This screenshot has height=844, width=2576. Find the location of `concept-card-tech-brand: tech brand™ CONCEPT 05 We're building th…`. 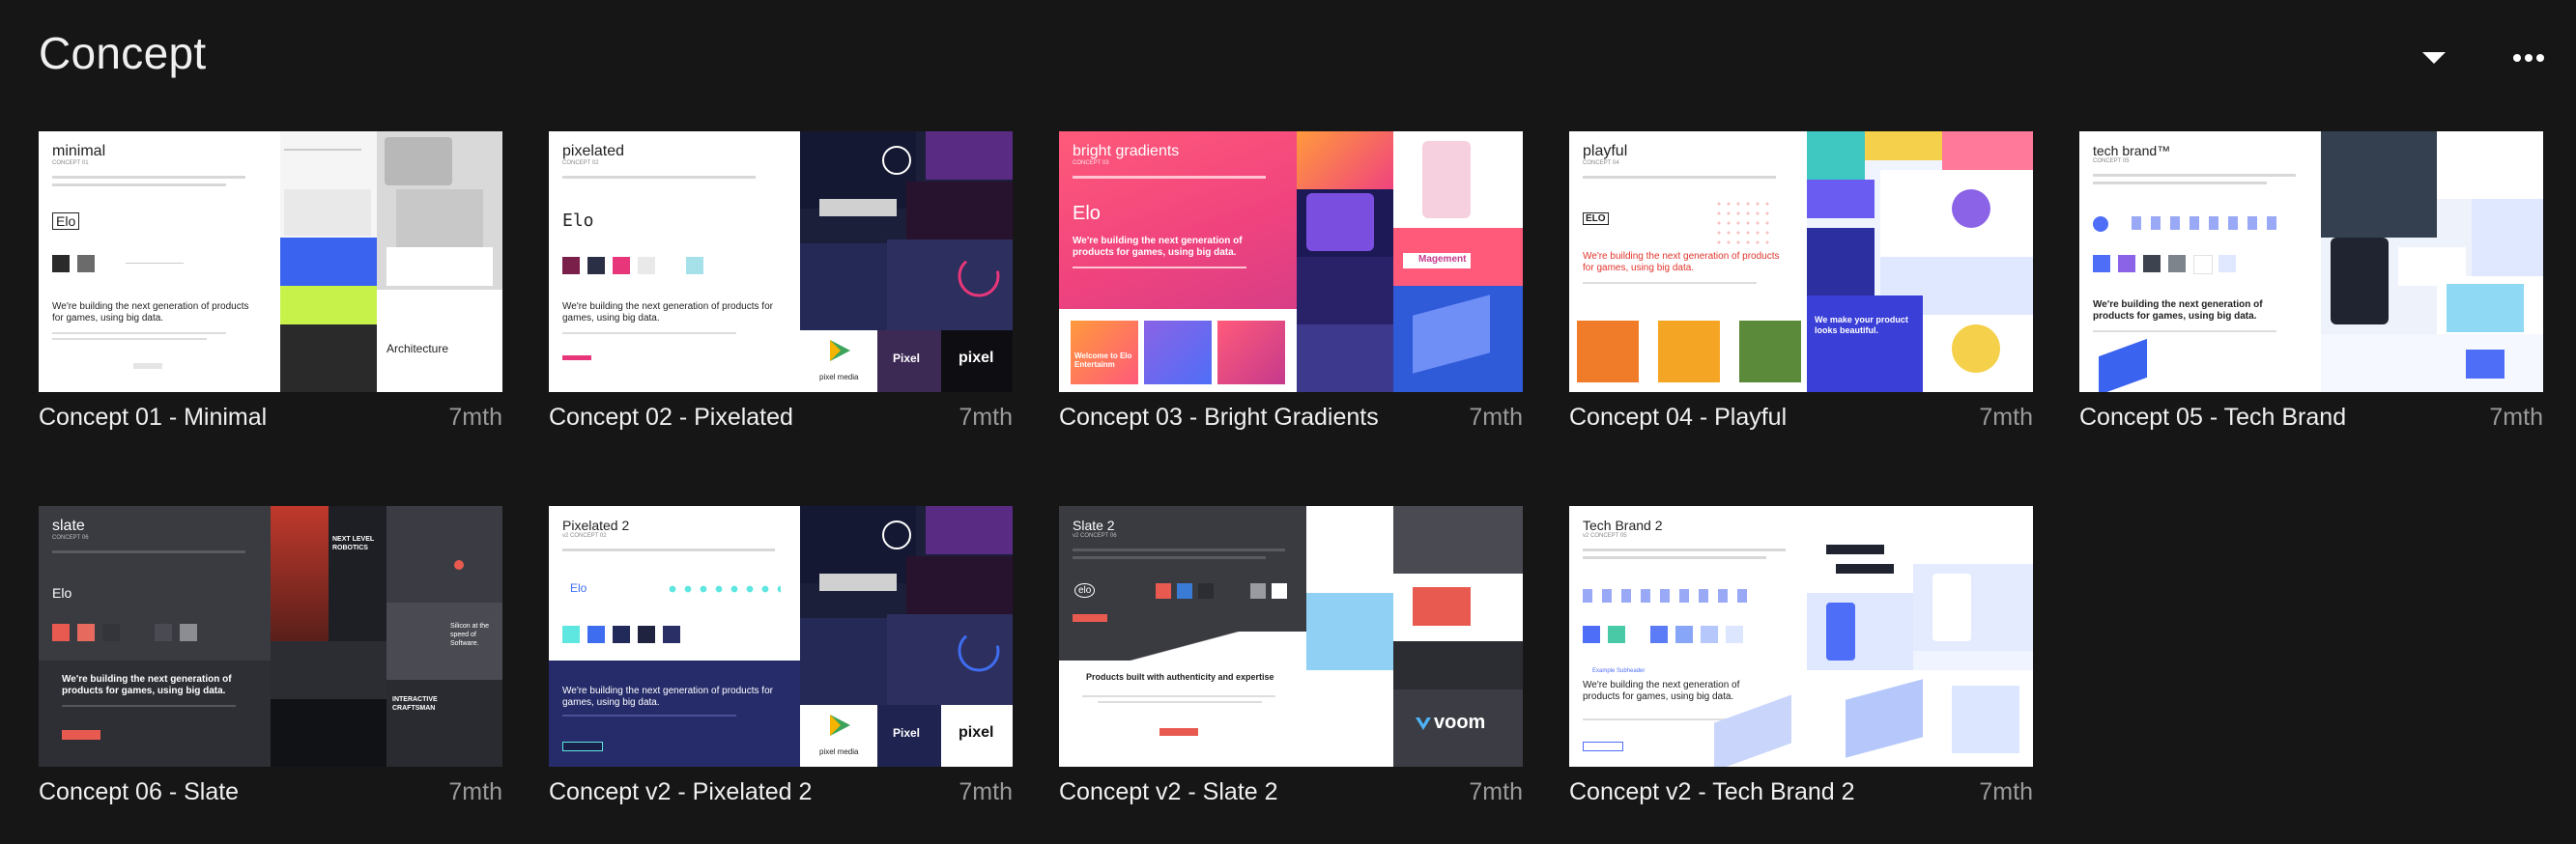

concept-card-tech-brand: tech brand™ CONCEPT 05 We're building th… is located at coordinates (2311, 281).